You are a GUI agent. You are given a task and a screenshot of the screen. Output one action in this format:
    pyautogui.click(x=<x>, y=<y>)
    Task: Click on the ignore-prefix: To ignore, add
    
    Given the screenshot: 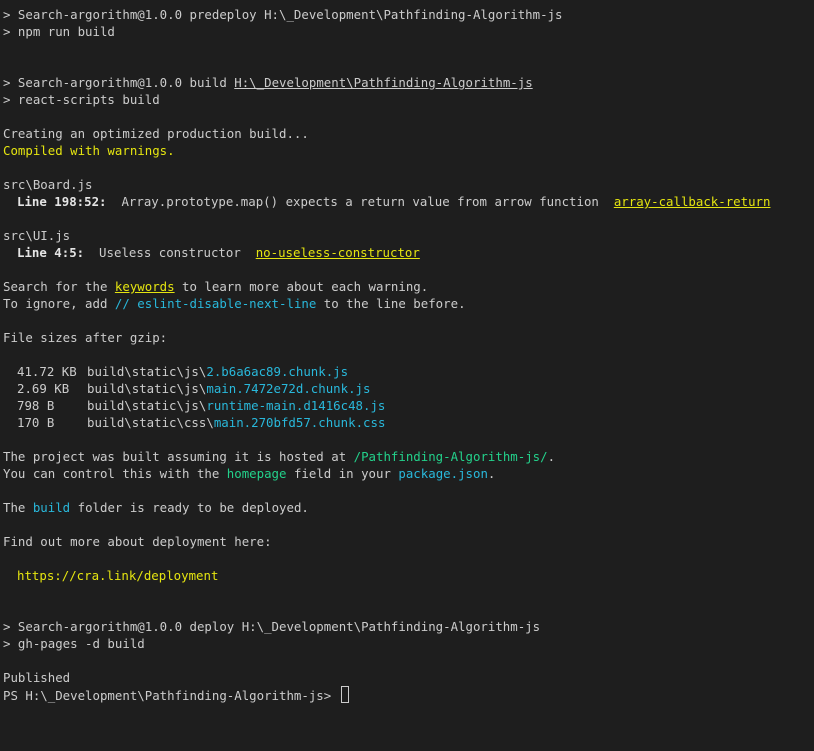 What is the action you would take?
    pyautogui.click(x=59, y=303)
    